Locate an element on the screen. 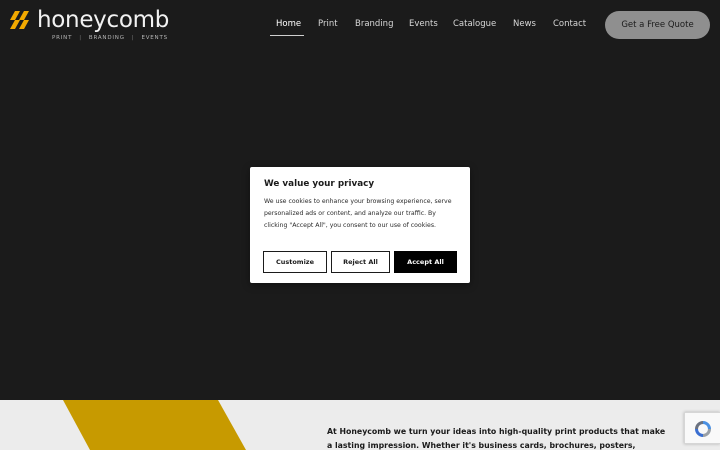 This screenshot has width=720, height=450. recaptcha-badge is located at coordinates (702, 428).